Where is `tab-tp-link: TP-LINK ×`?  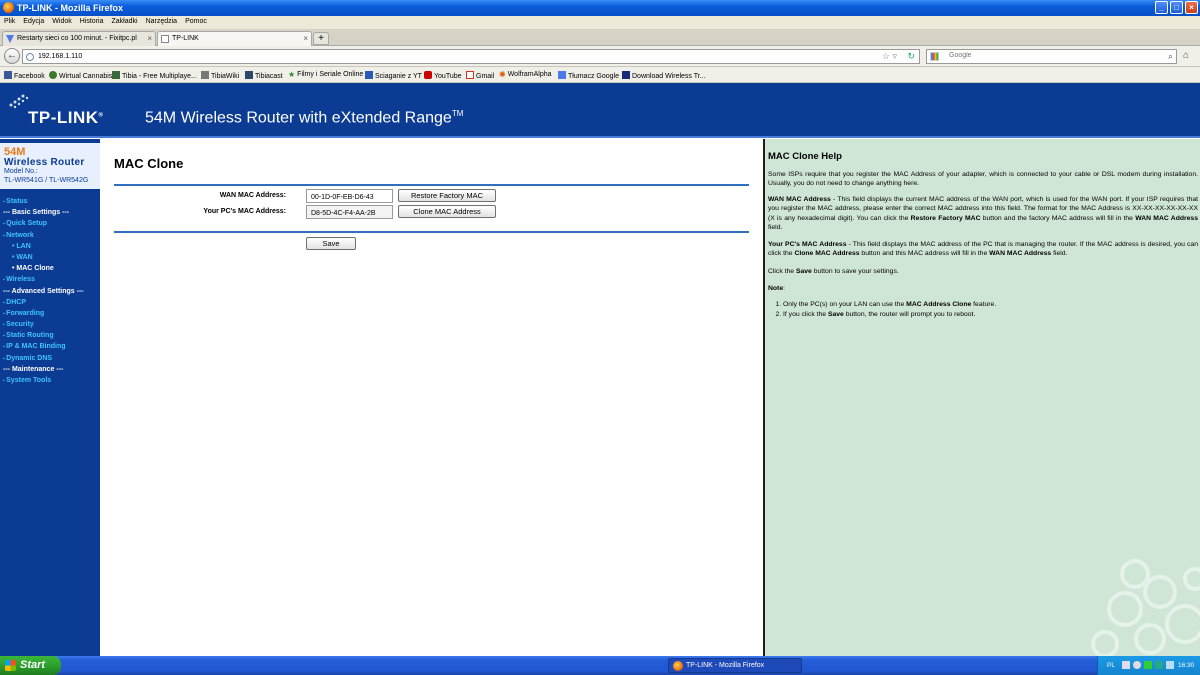 tab-tp-link: TP-LINK × is located at coordinates (234, 38).